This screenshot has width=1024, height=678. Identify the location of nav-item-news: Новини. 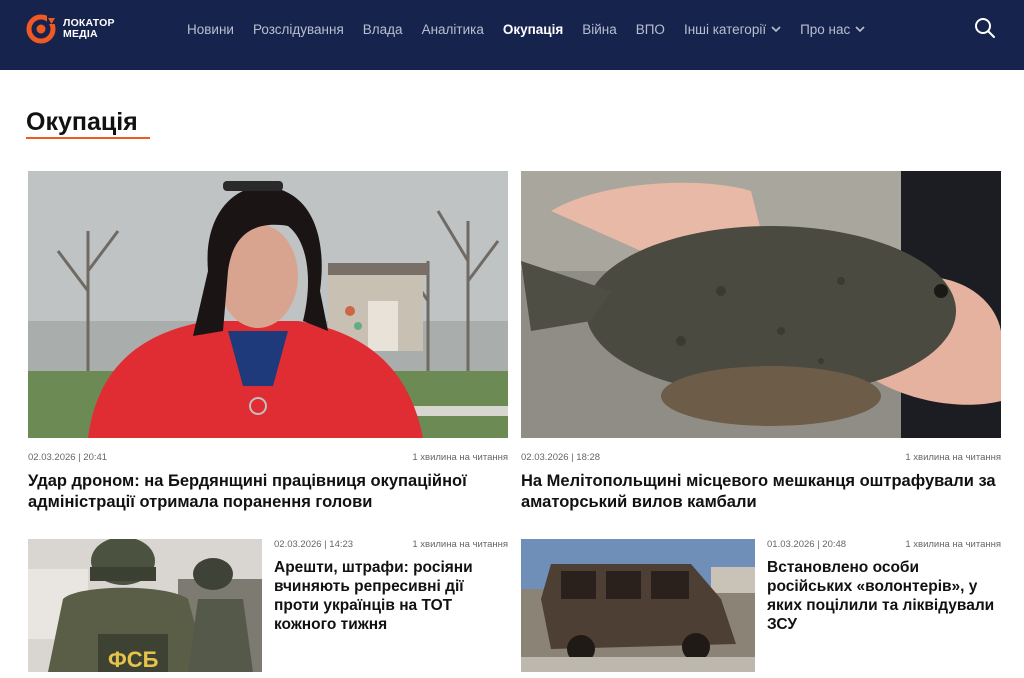
(210, 29).